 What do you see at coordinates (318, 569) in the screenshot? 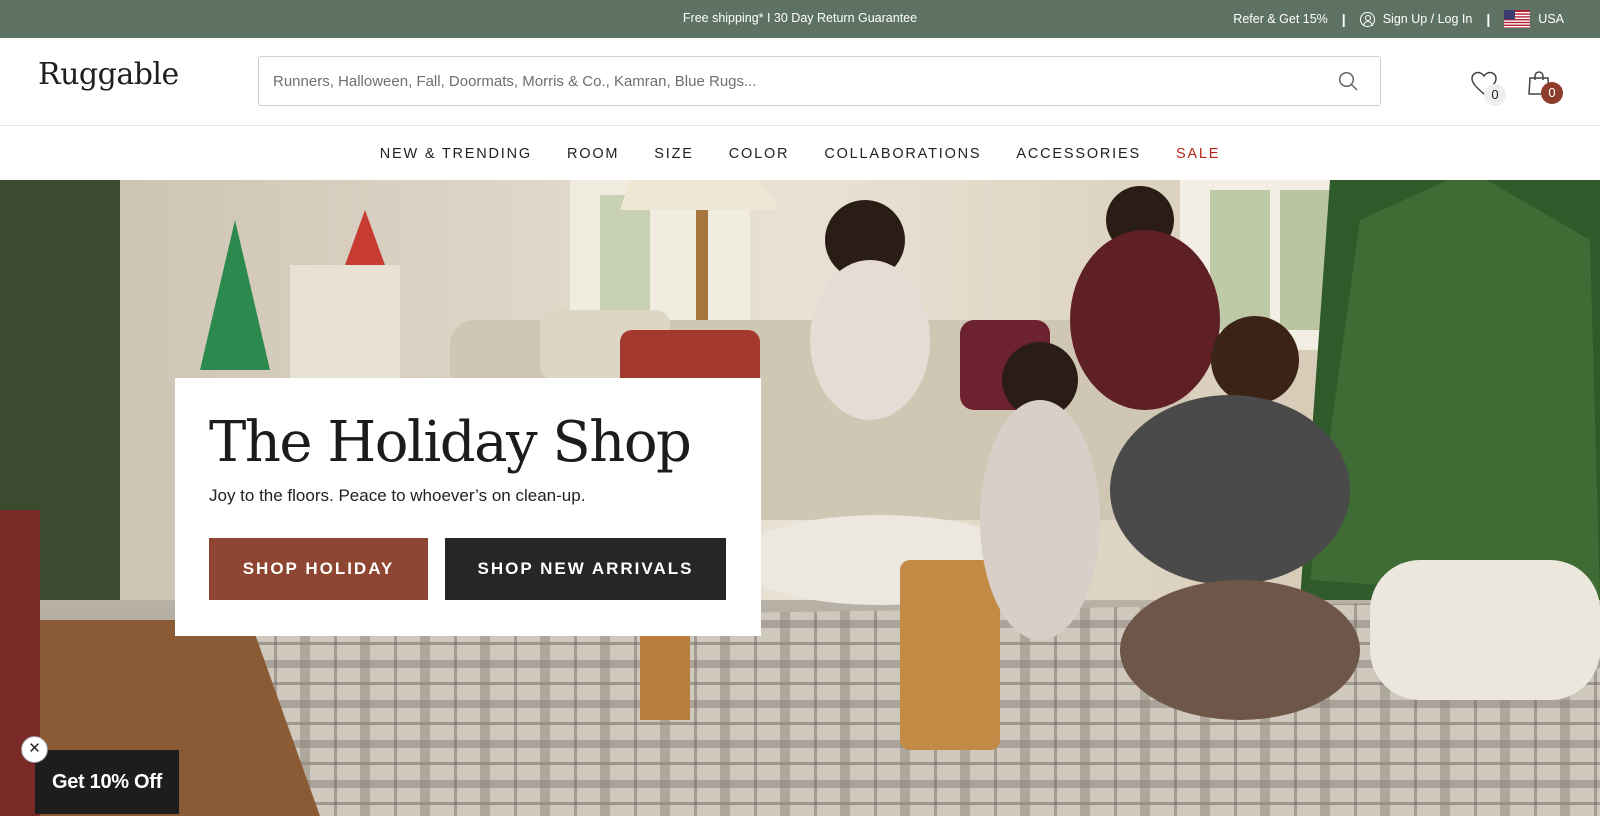
I see `shop-holiday-button: SHOP HOLIDAY` at bounding box center [318, 569].